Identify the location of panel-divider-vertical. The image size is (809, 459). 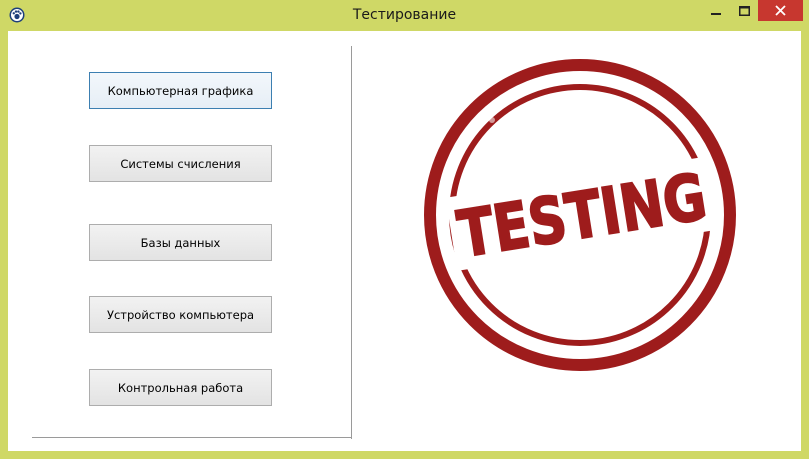
(351, 242).